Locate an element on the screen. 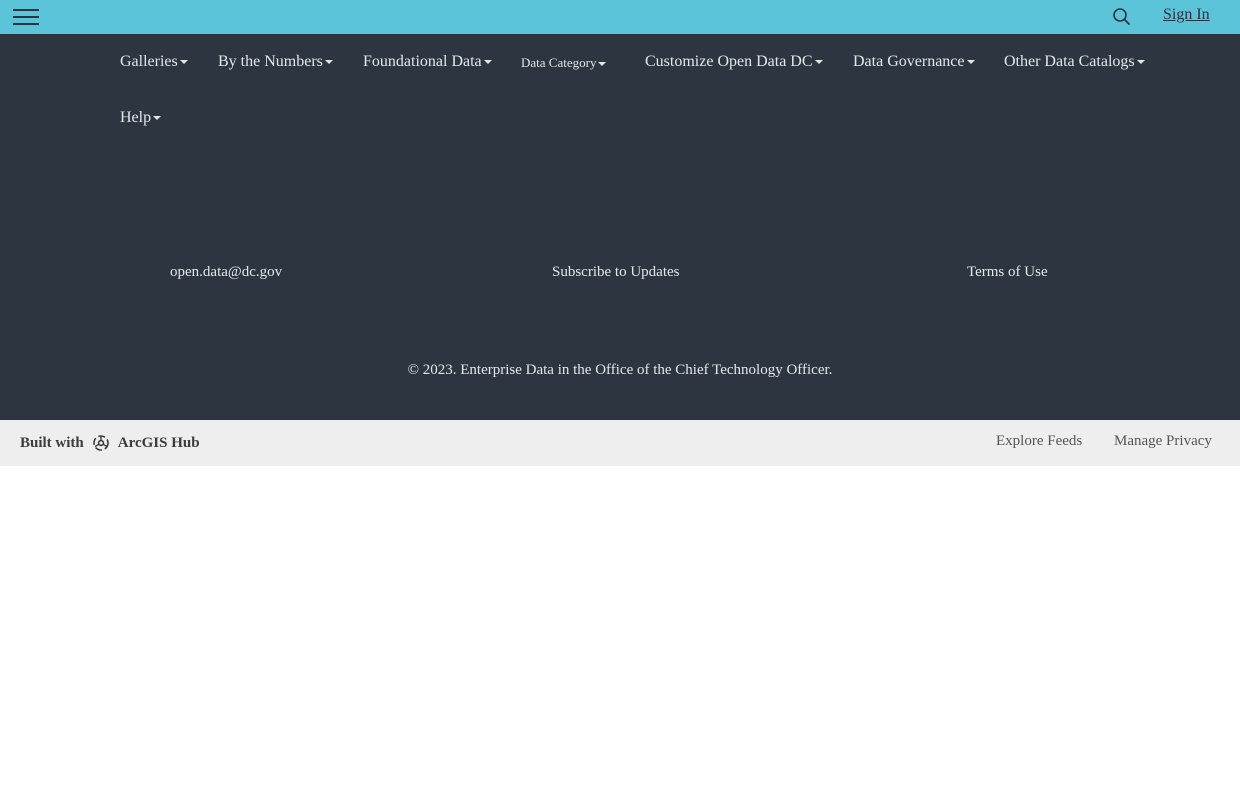  nav-foundational-data: Foundational Data is located at coordinates (427, 62).